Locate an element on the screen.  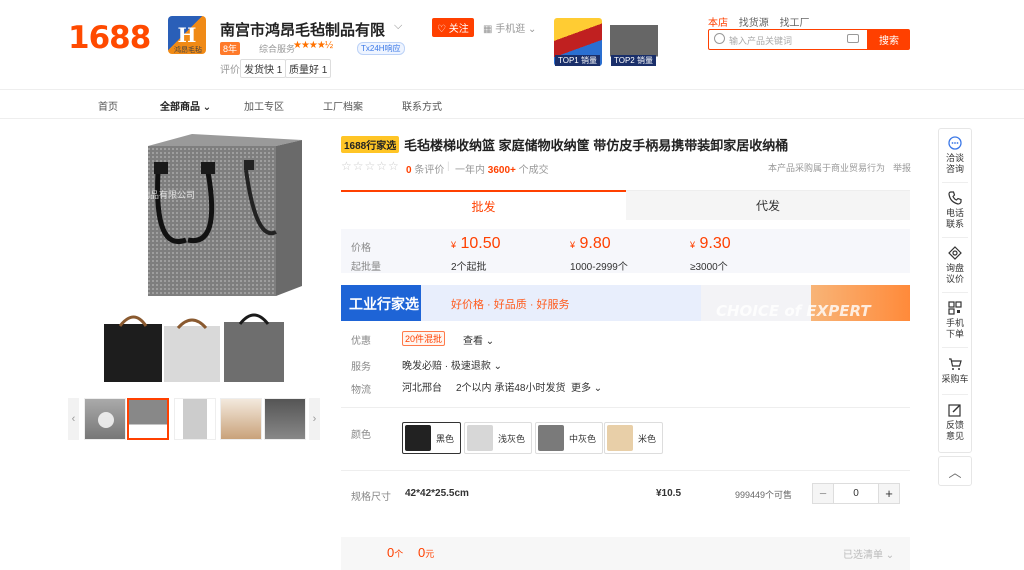
rating-stars: ★★★★½ is located at coordinates (313, 45).